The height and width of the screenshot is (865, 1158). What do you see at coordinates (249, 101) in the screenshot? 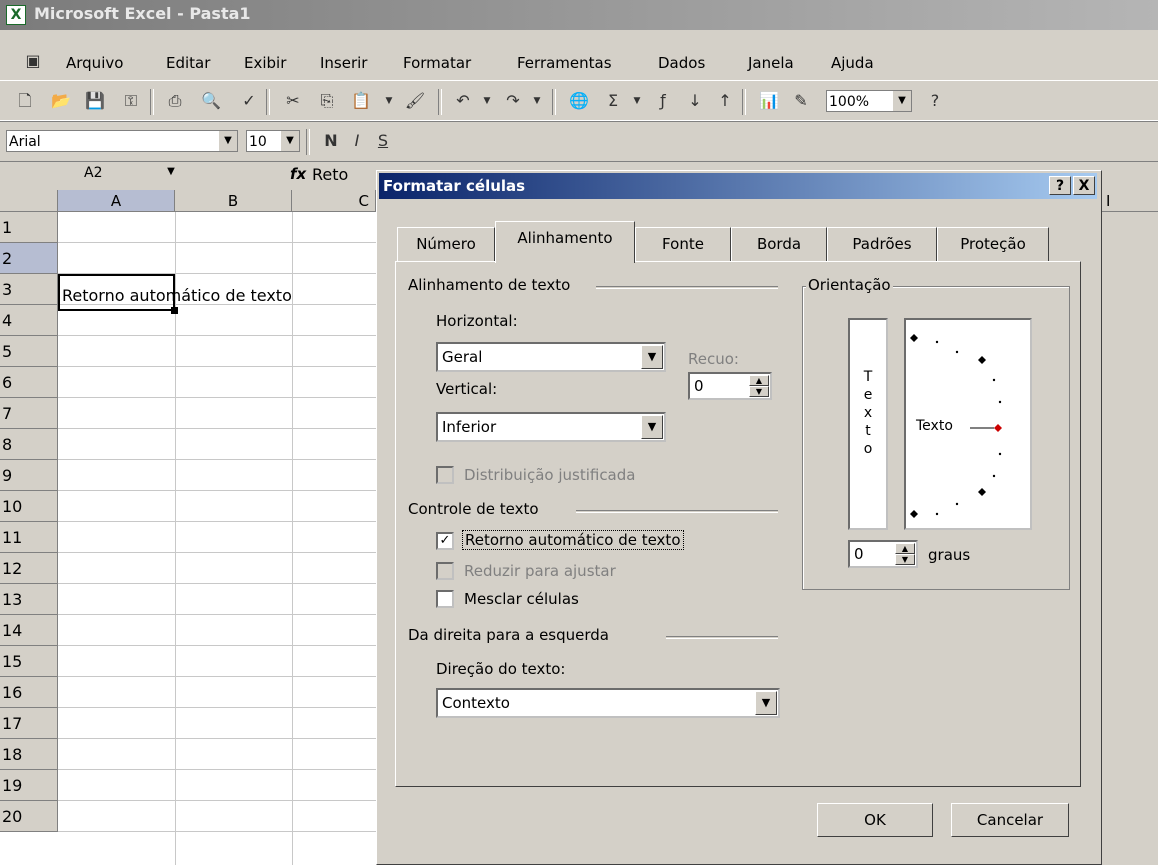
I see `spelling-icon: ✓` at bounding box center [249, 101].